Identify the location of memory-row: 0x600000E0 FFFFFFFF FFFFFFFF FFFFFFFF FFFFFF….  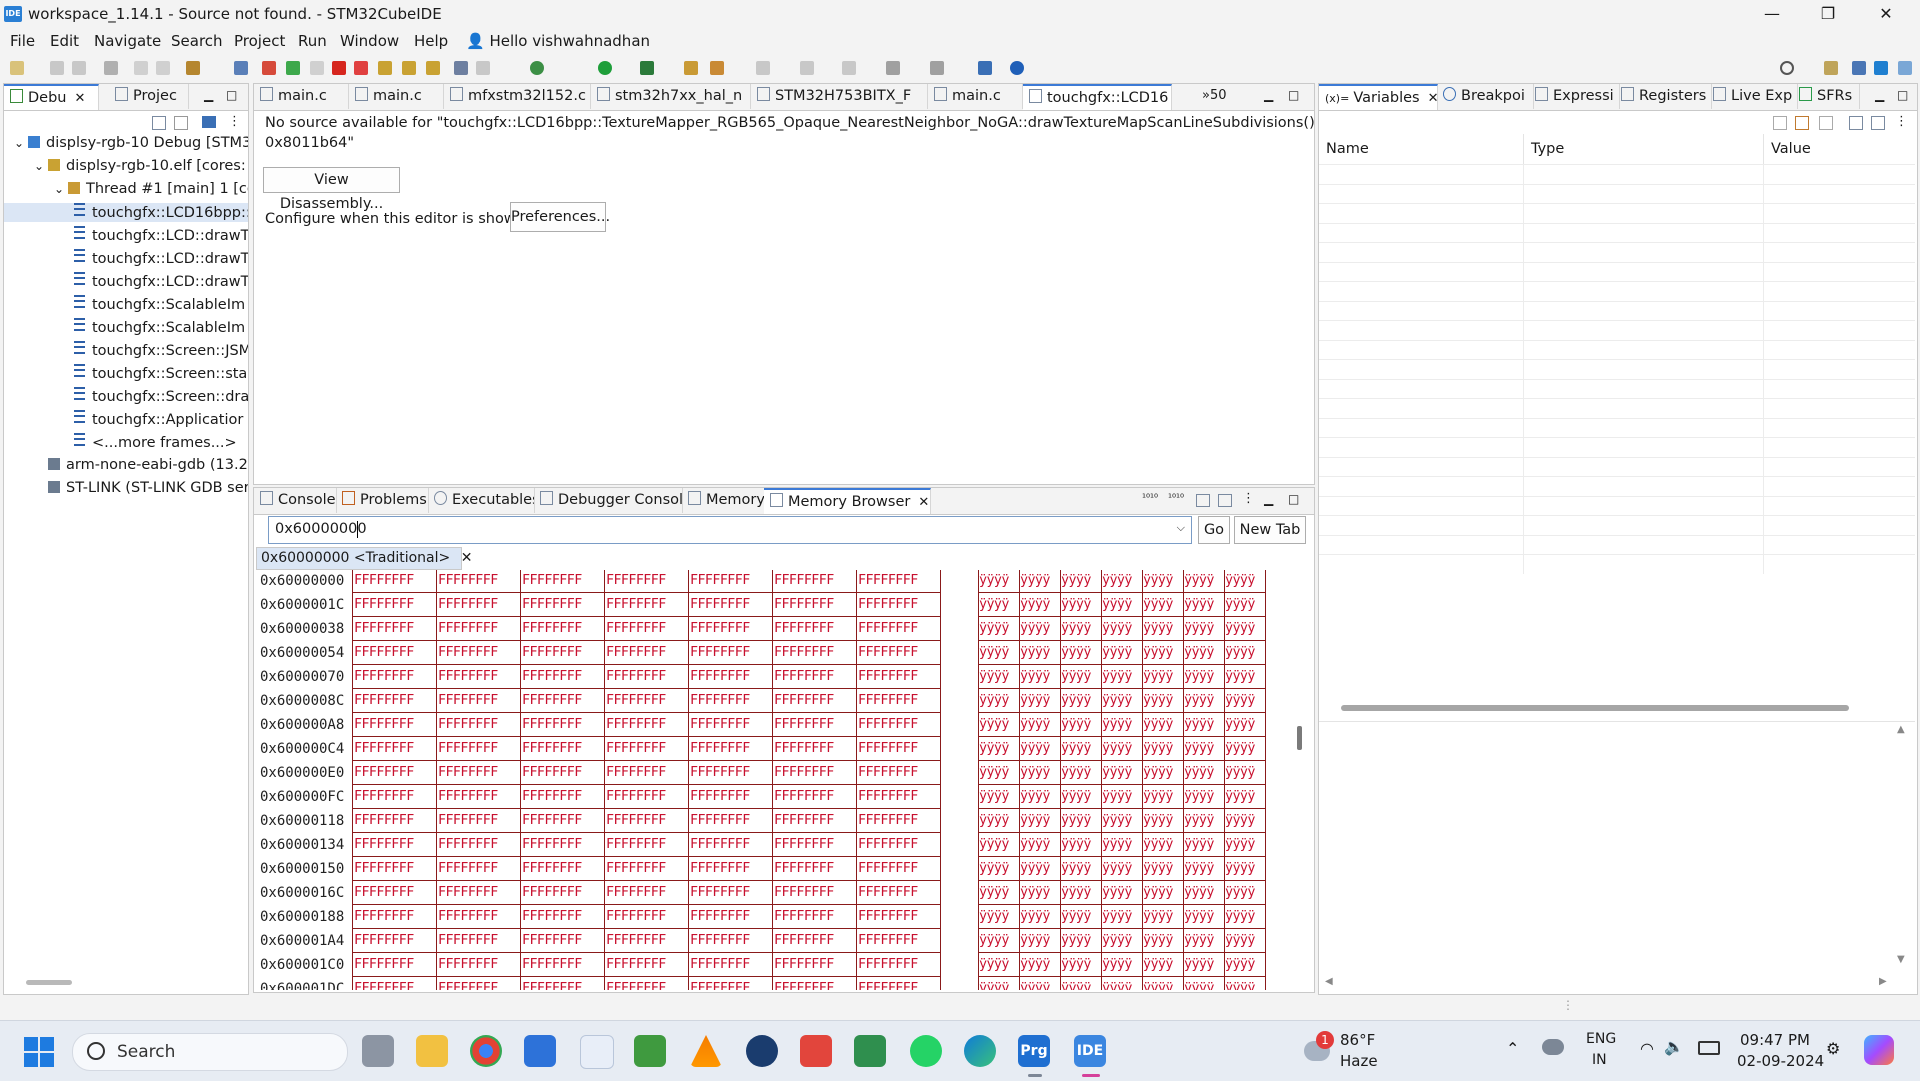
(779, 774).